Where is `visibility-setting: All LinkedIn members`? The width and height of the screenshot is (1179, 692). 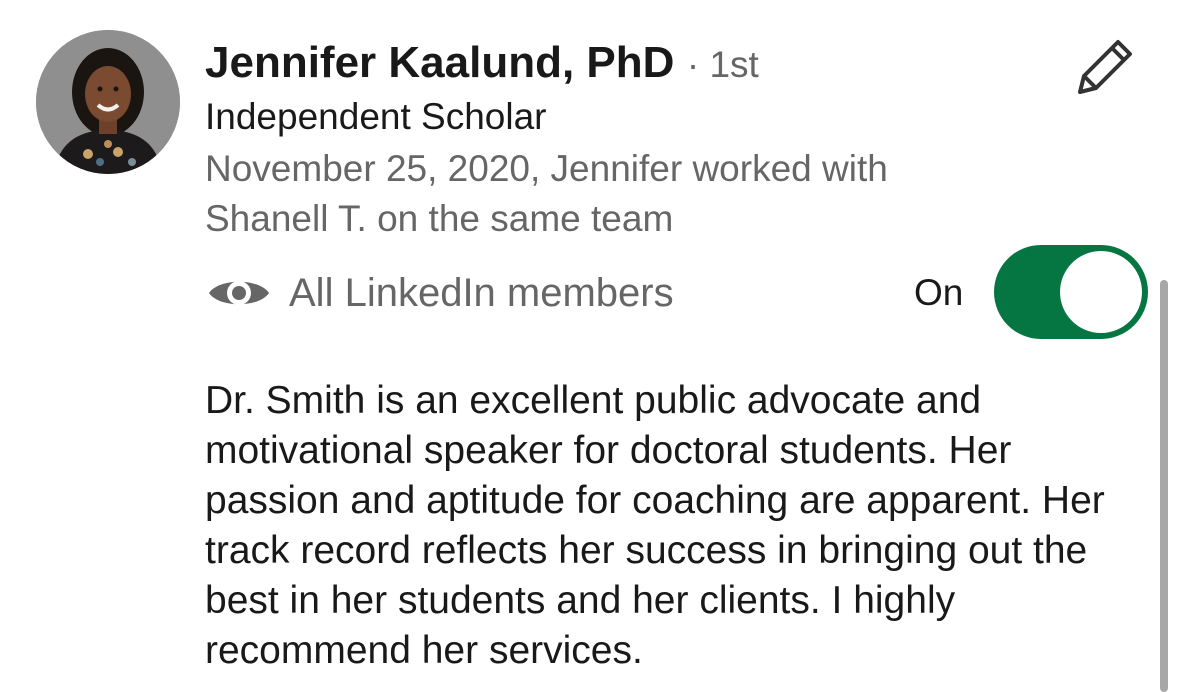 visibility-setting: All LinkedIn members is located at coordinates (439, 293).